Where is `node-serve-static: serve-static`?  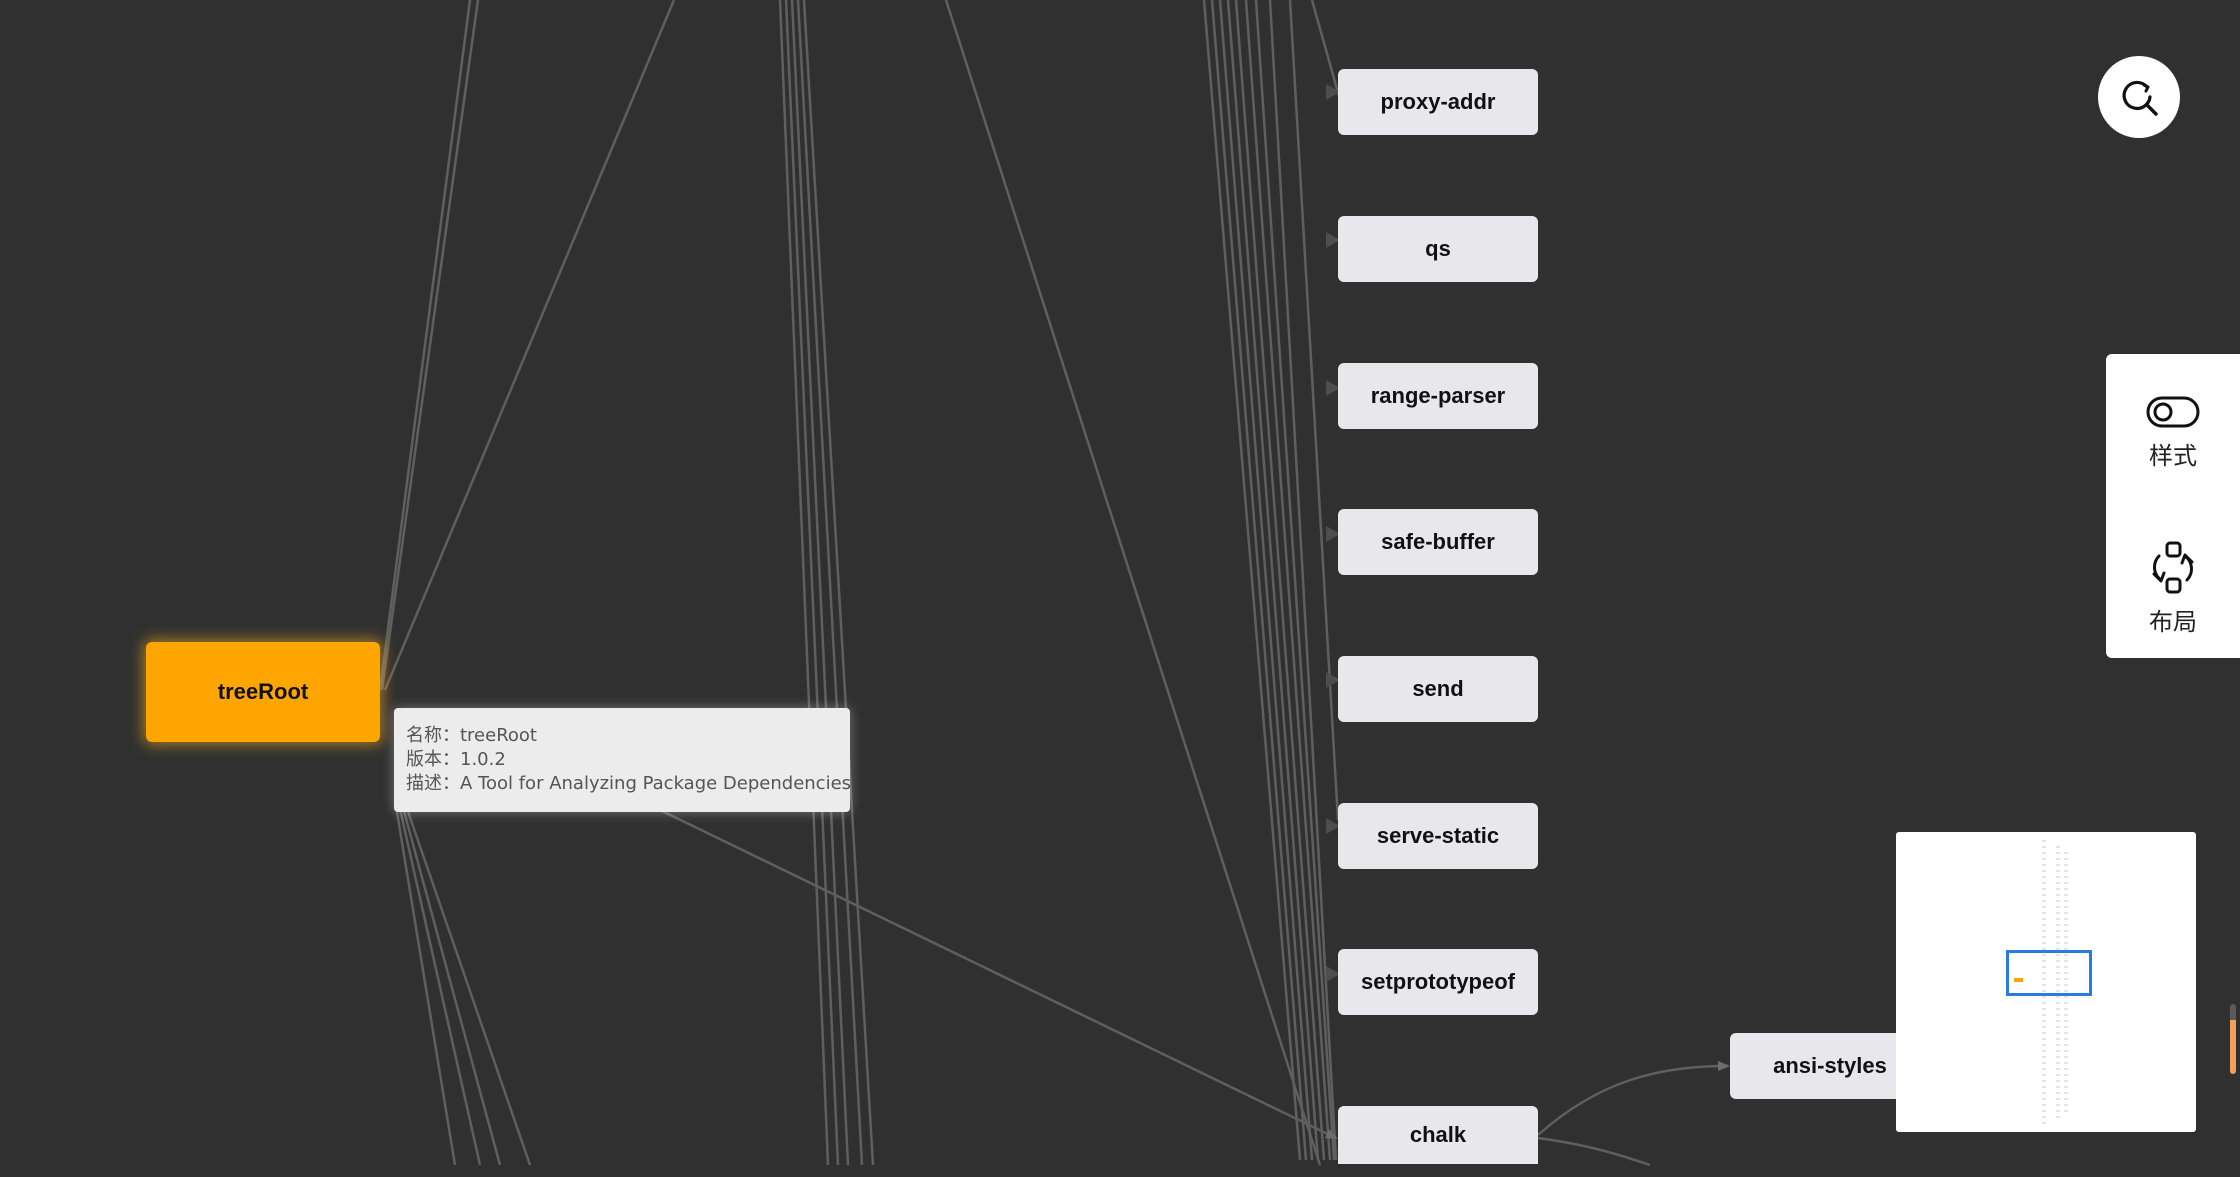 node-serve-static: serve-static is located at coordinates (1438, 836).